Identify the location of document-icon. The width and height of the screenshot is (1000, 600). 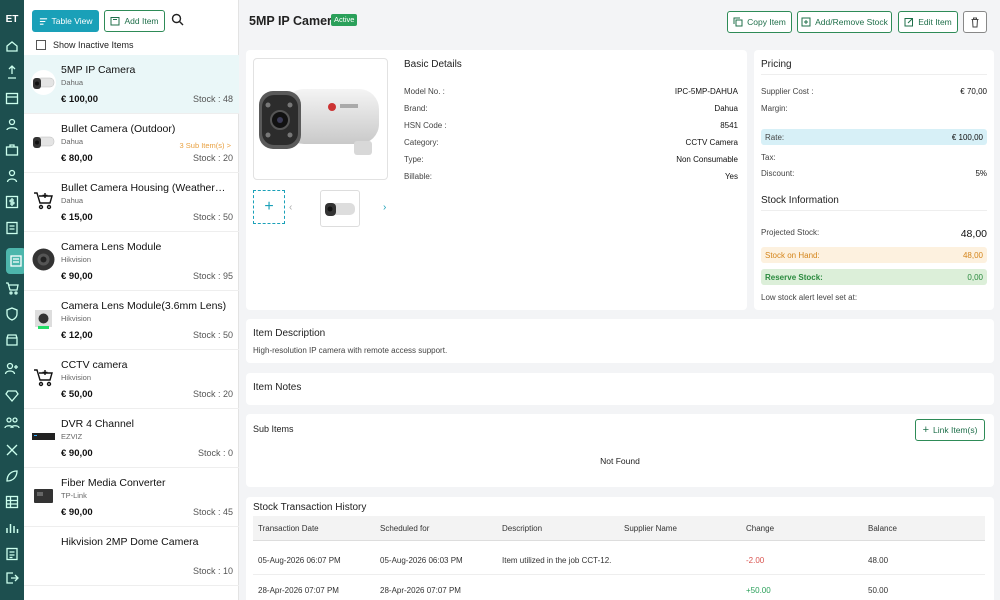
(12, 228).